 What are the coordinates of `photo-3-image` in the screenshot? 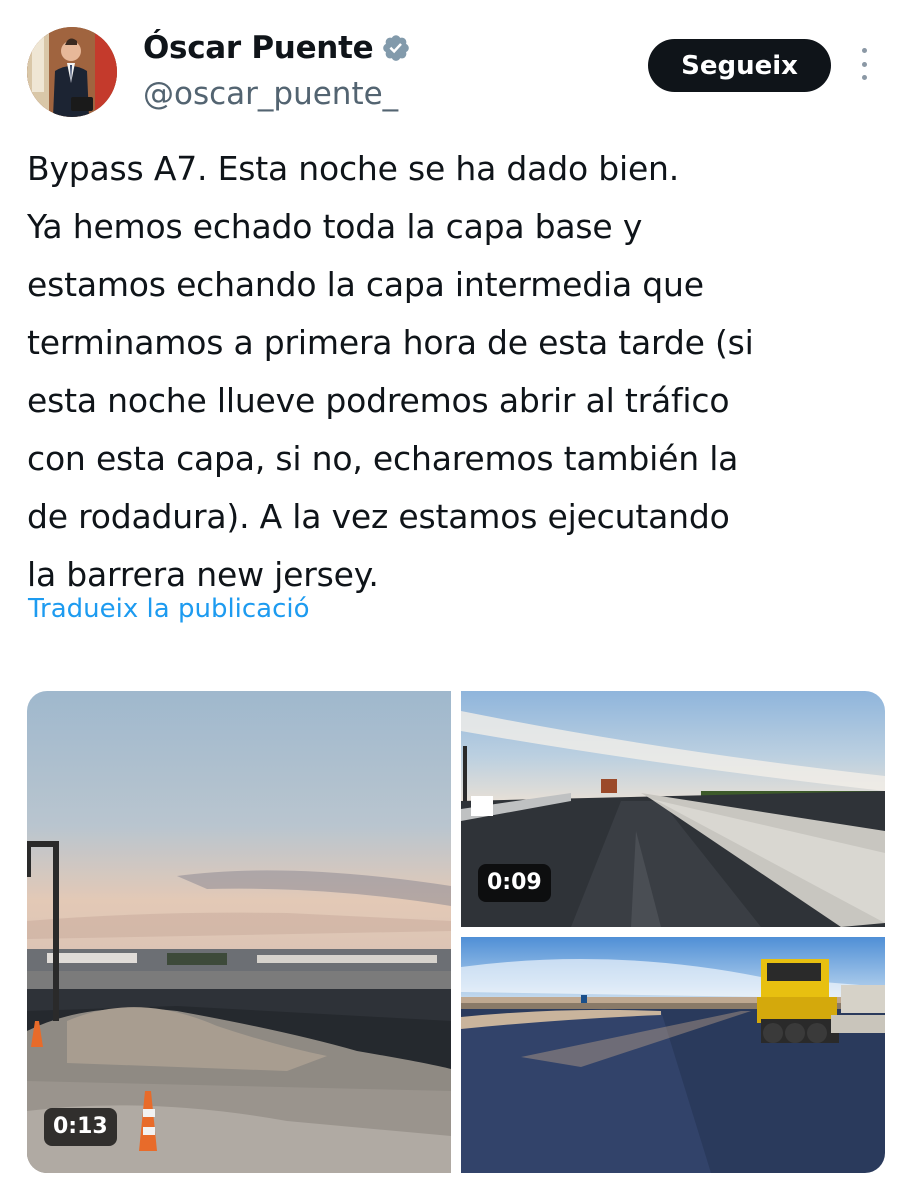 It's located at (673, 1055).